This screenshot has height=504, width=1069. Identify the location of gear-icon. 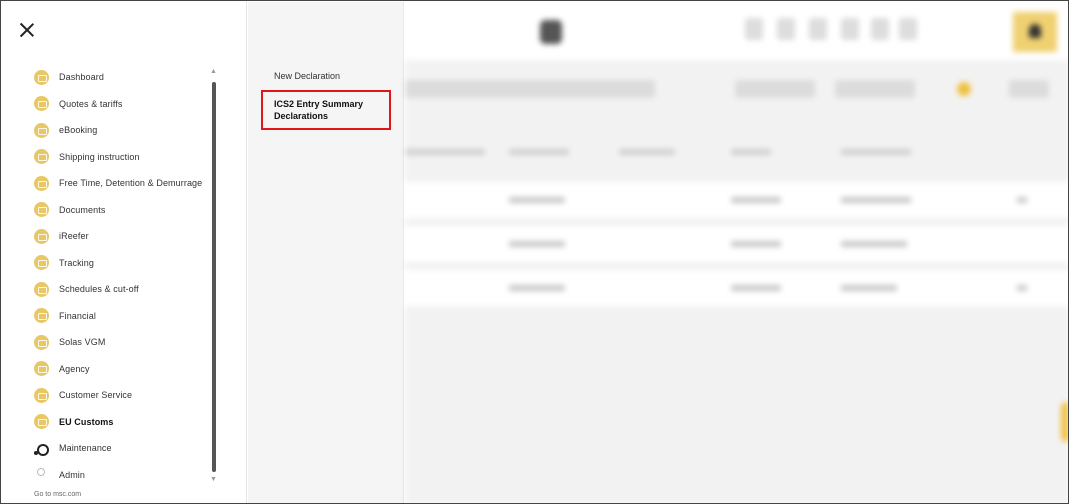
(41, 448).